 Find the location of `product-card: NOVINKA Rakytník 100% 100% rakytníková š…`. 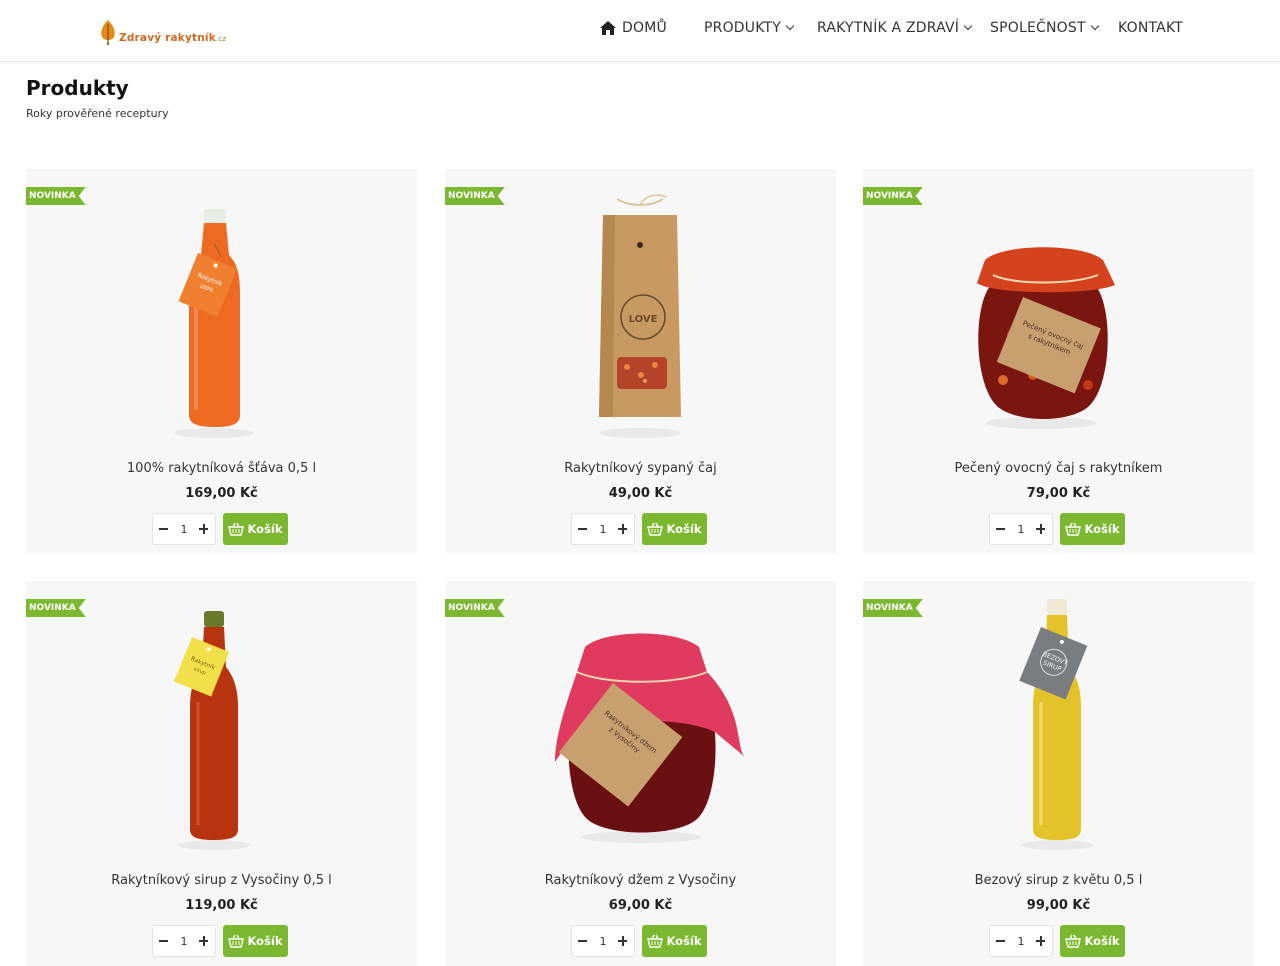

product-card: NOVINKA Rakytník 100% 100% rakytníková š… is located at coordinates (221, 361).